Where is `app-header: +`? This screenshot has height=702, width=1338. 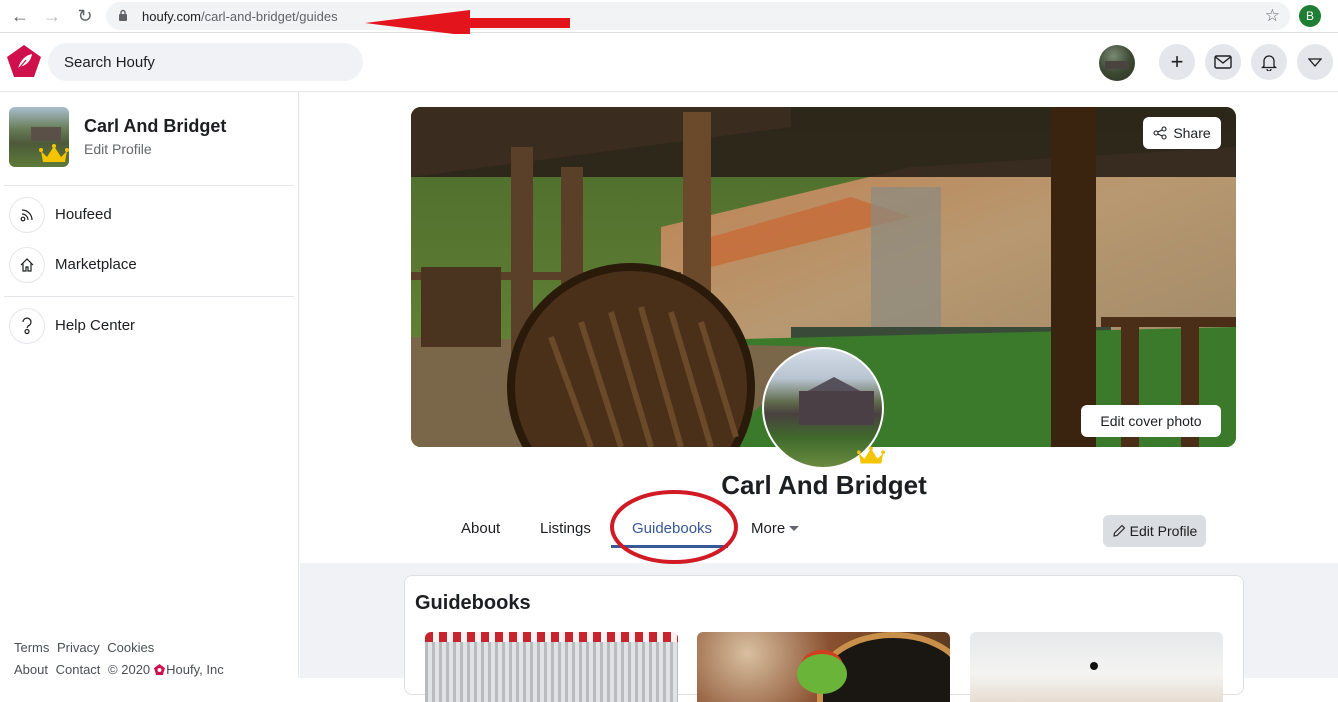 app-header: + is located at coordinates (669, 63).